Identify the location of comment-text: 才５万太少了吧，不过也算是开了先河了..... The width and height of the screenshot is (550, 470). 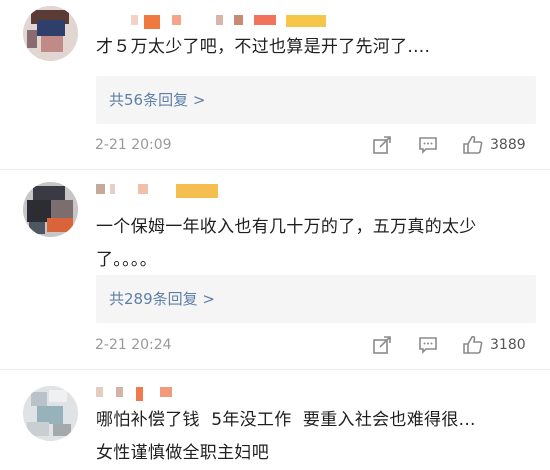
(263, 47).